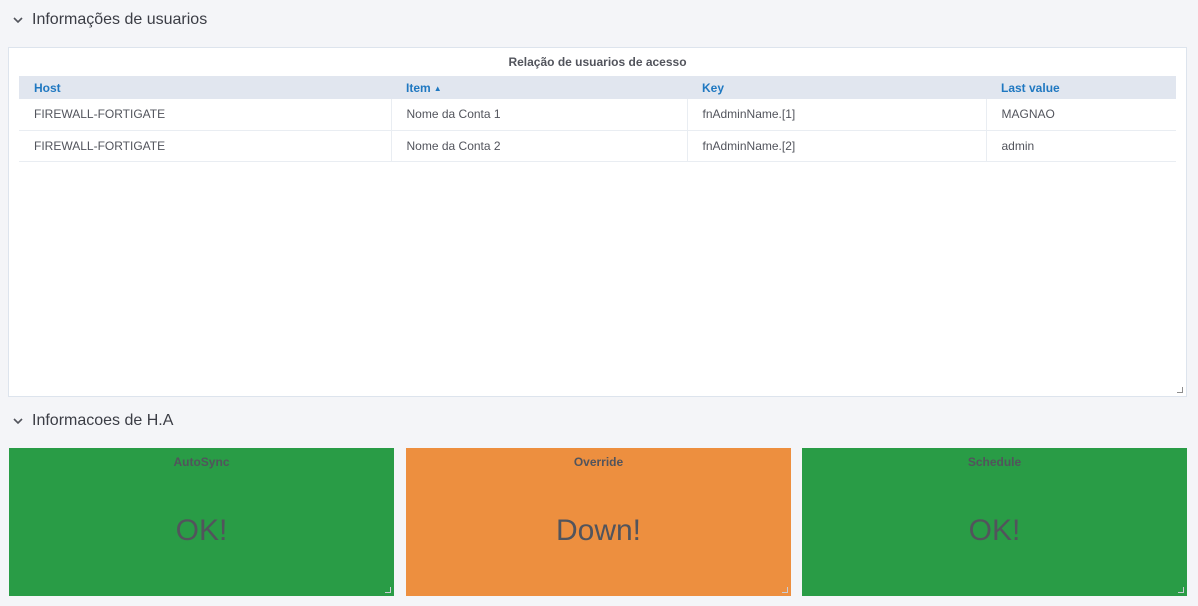 The image size is (1198, 606). Describe the element at coordinates (836, 87) in the screenshot. I see `column-header-key: Key` at that location.